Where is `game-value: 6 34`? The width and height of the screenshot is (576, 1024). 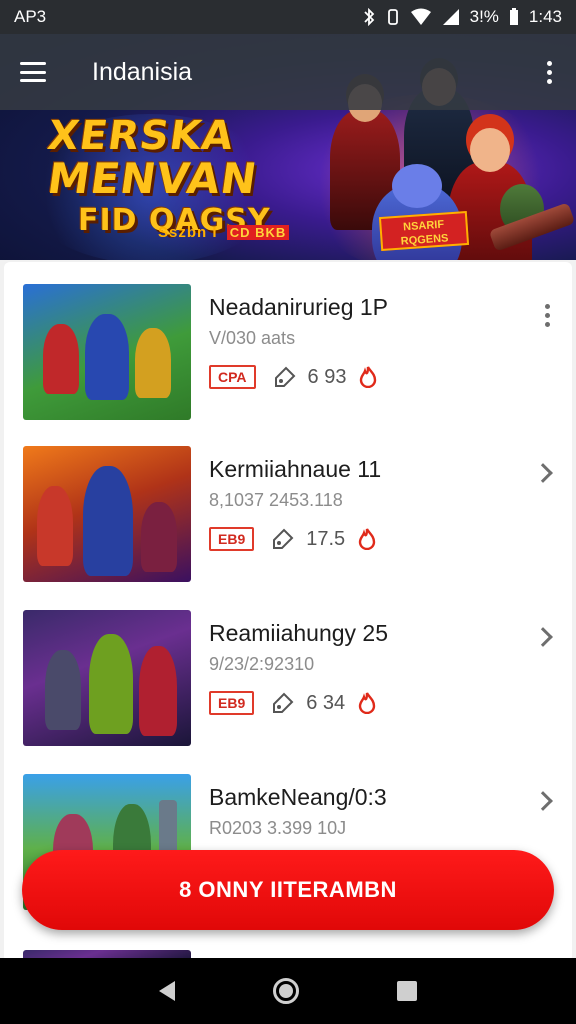 game-value: 6 34 is located at coordinates (326, 702).